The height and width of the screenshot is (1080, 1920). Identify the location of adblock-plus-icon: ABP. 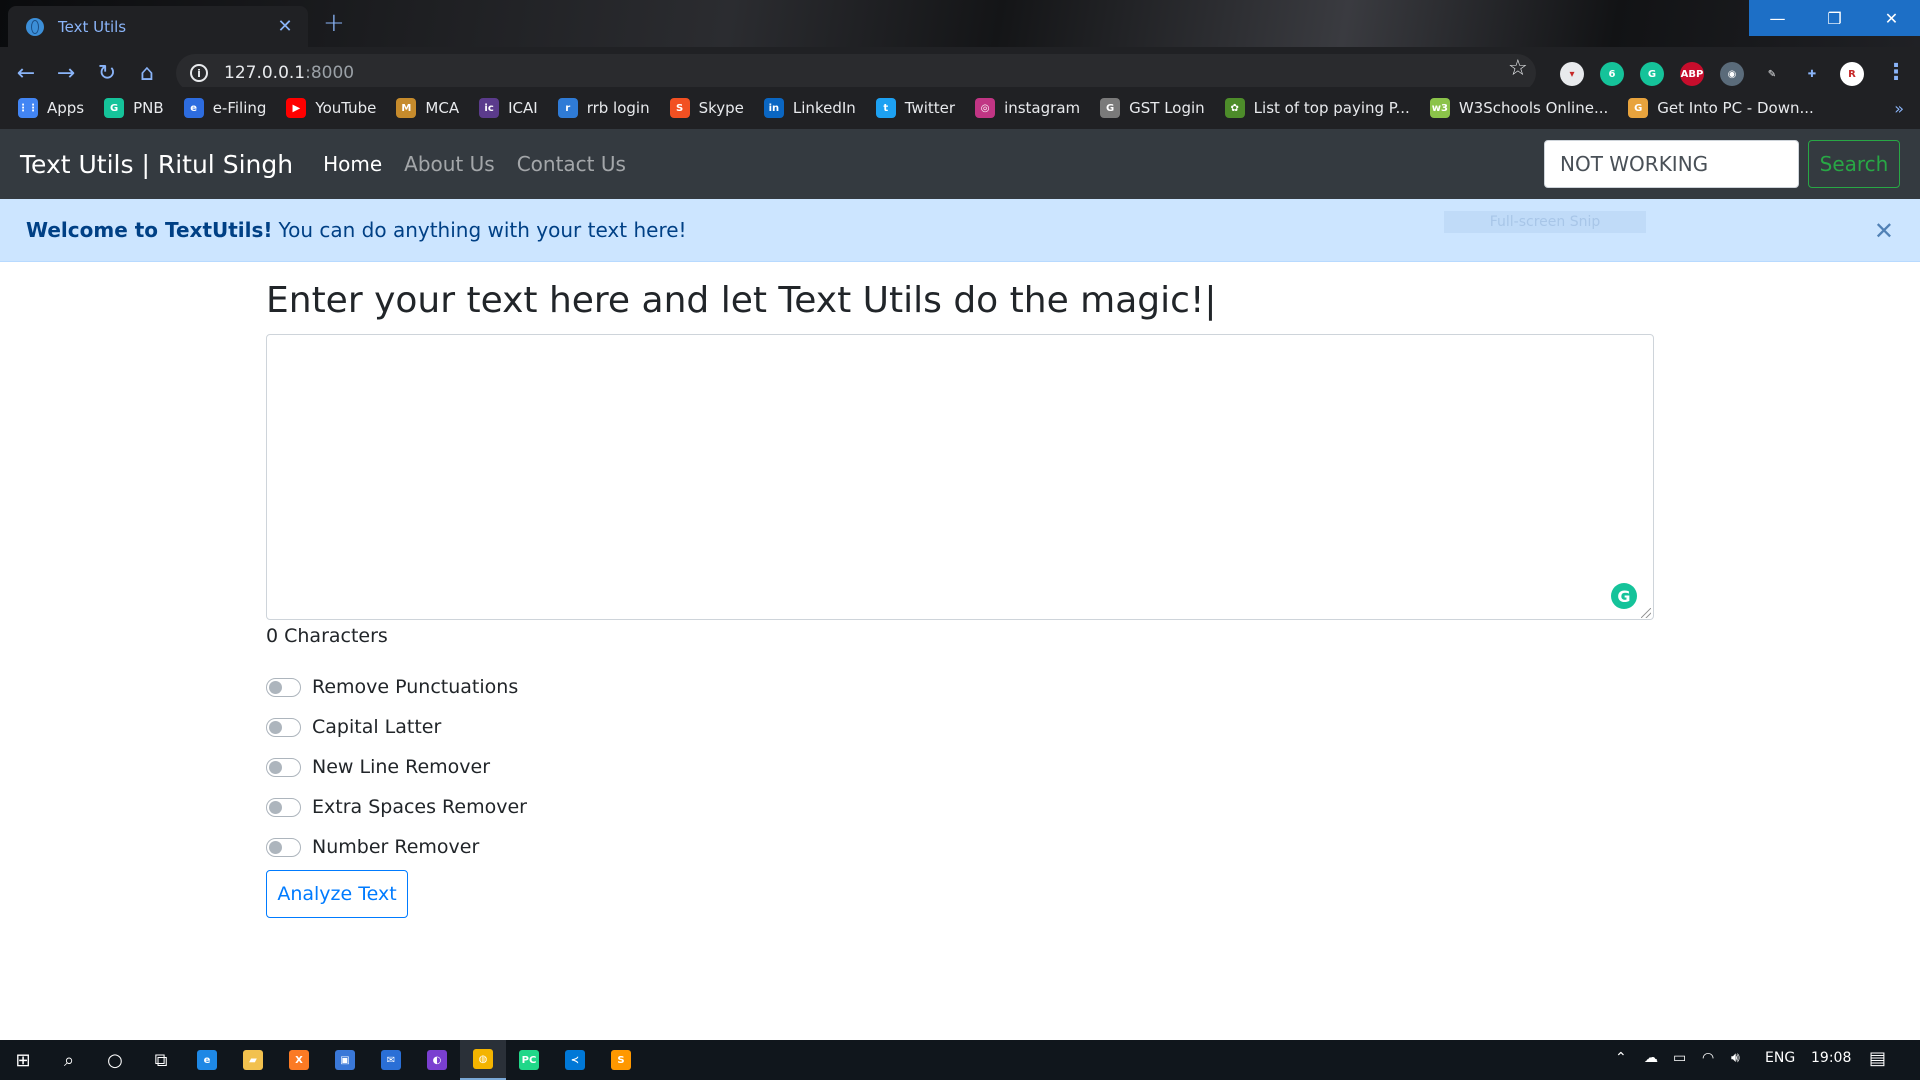
(1692, 74).